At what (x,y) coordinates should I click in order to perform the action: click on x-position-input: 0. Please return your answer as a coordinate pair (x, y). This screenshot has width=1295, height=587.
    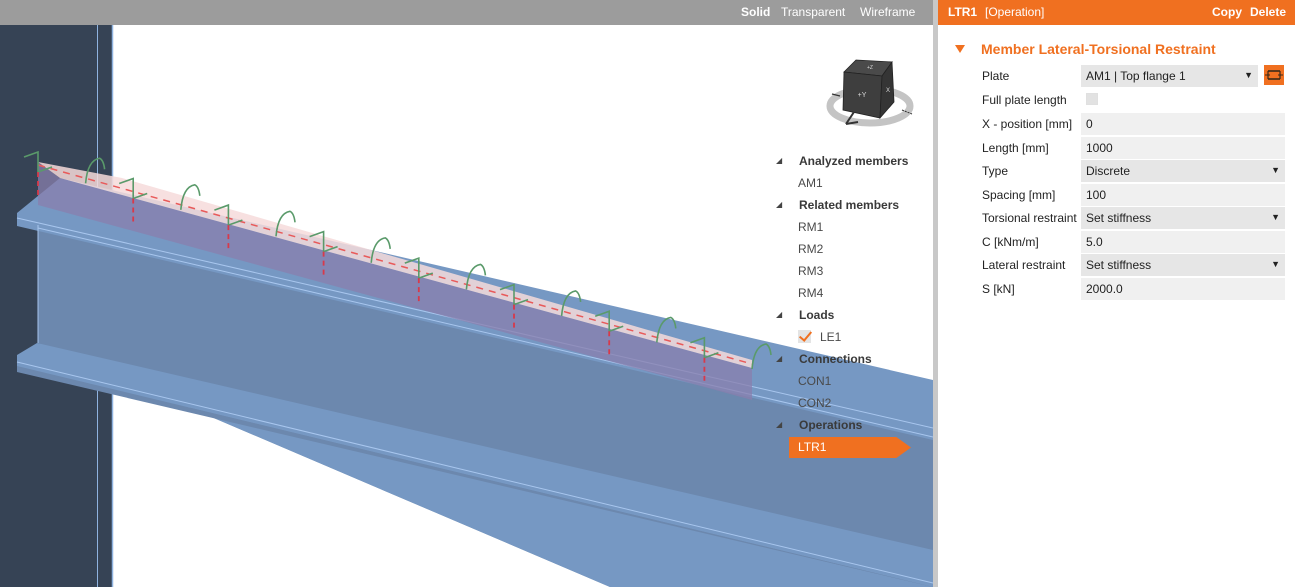
    Looking at the image, I should click on (1183, 124).